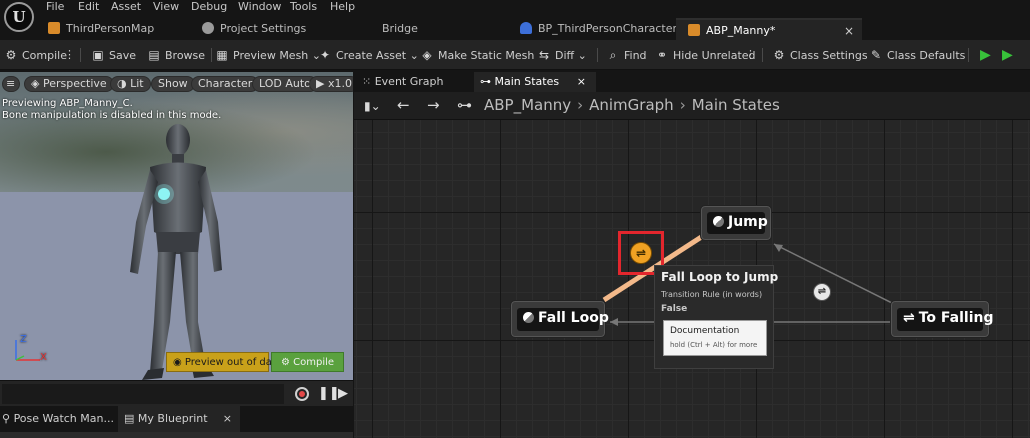  I want to click on graph-navigation-bar: ▮⌄ ← → ⊶ ABP_Manny › AnimGraph › Main States, so click(692, 106).